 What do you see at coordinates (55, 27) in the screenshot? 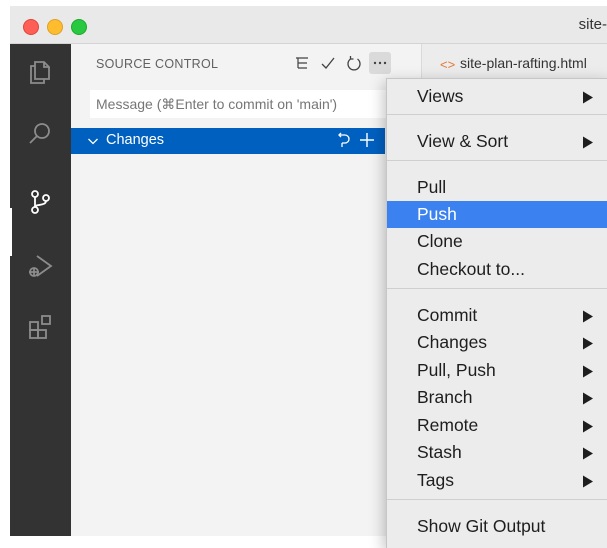
I see `minimize-window-button` at bounding box center [55, 27].